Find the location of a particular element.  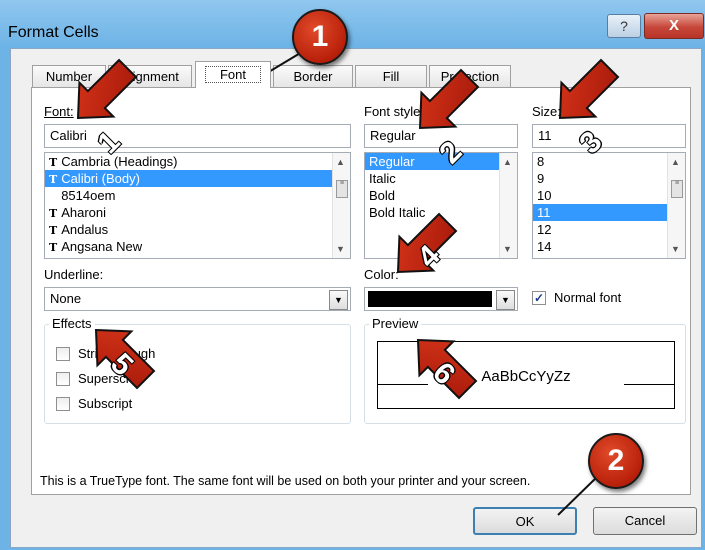

tab-font: Font is located at coordinates (233, 74).